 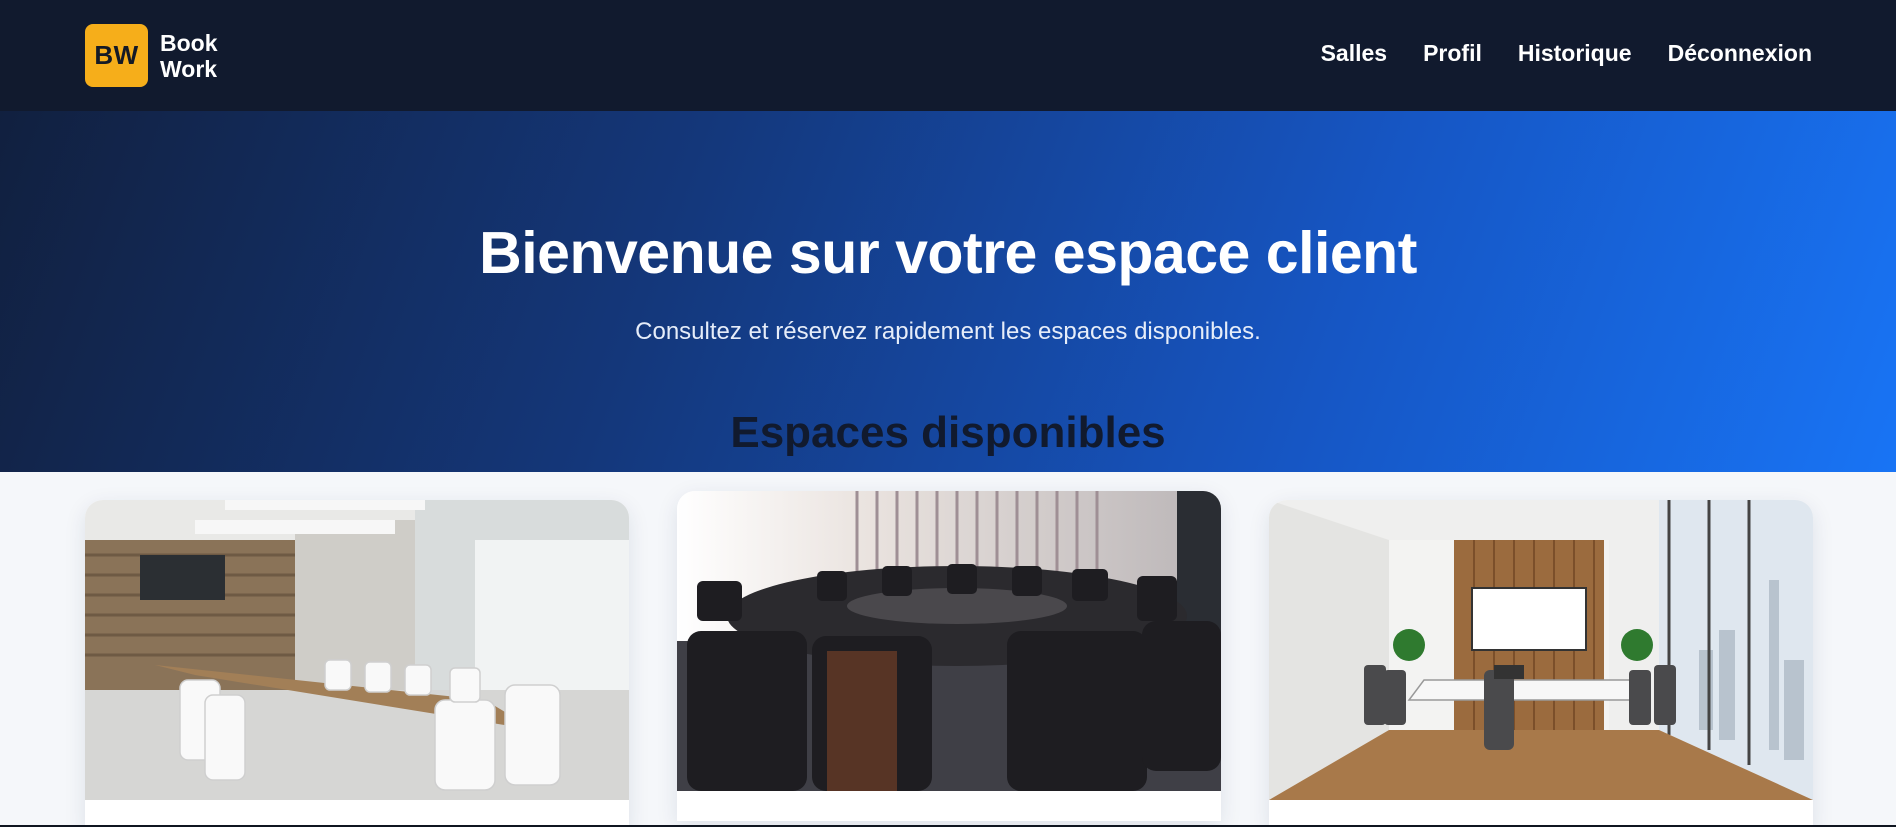 I want to click on nav-link-profil: Profil, so click(x=1452, y=53).